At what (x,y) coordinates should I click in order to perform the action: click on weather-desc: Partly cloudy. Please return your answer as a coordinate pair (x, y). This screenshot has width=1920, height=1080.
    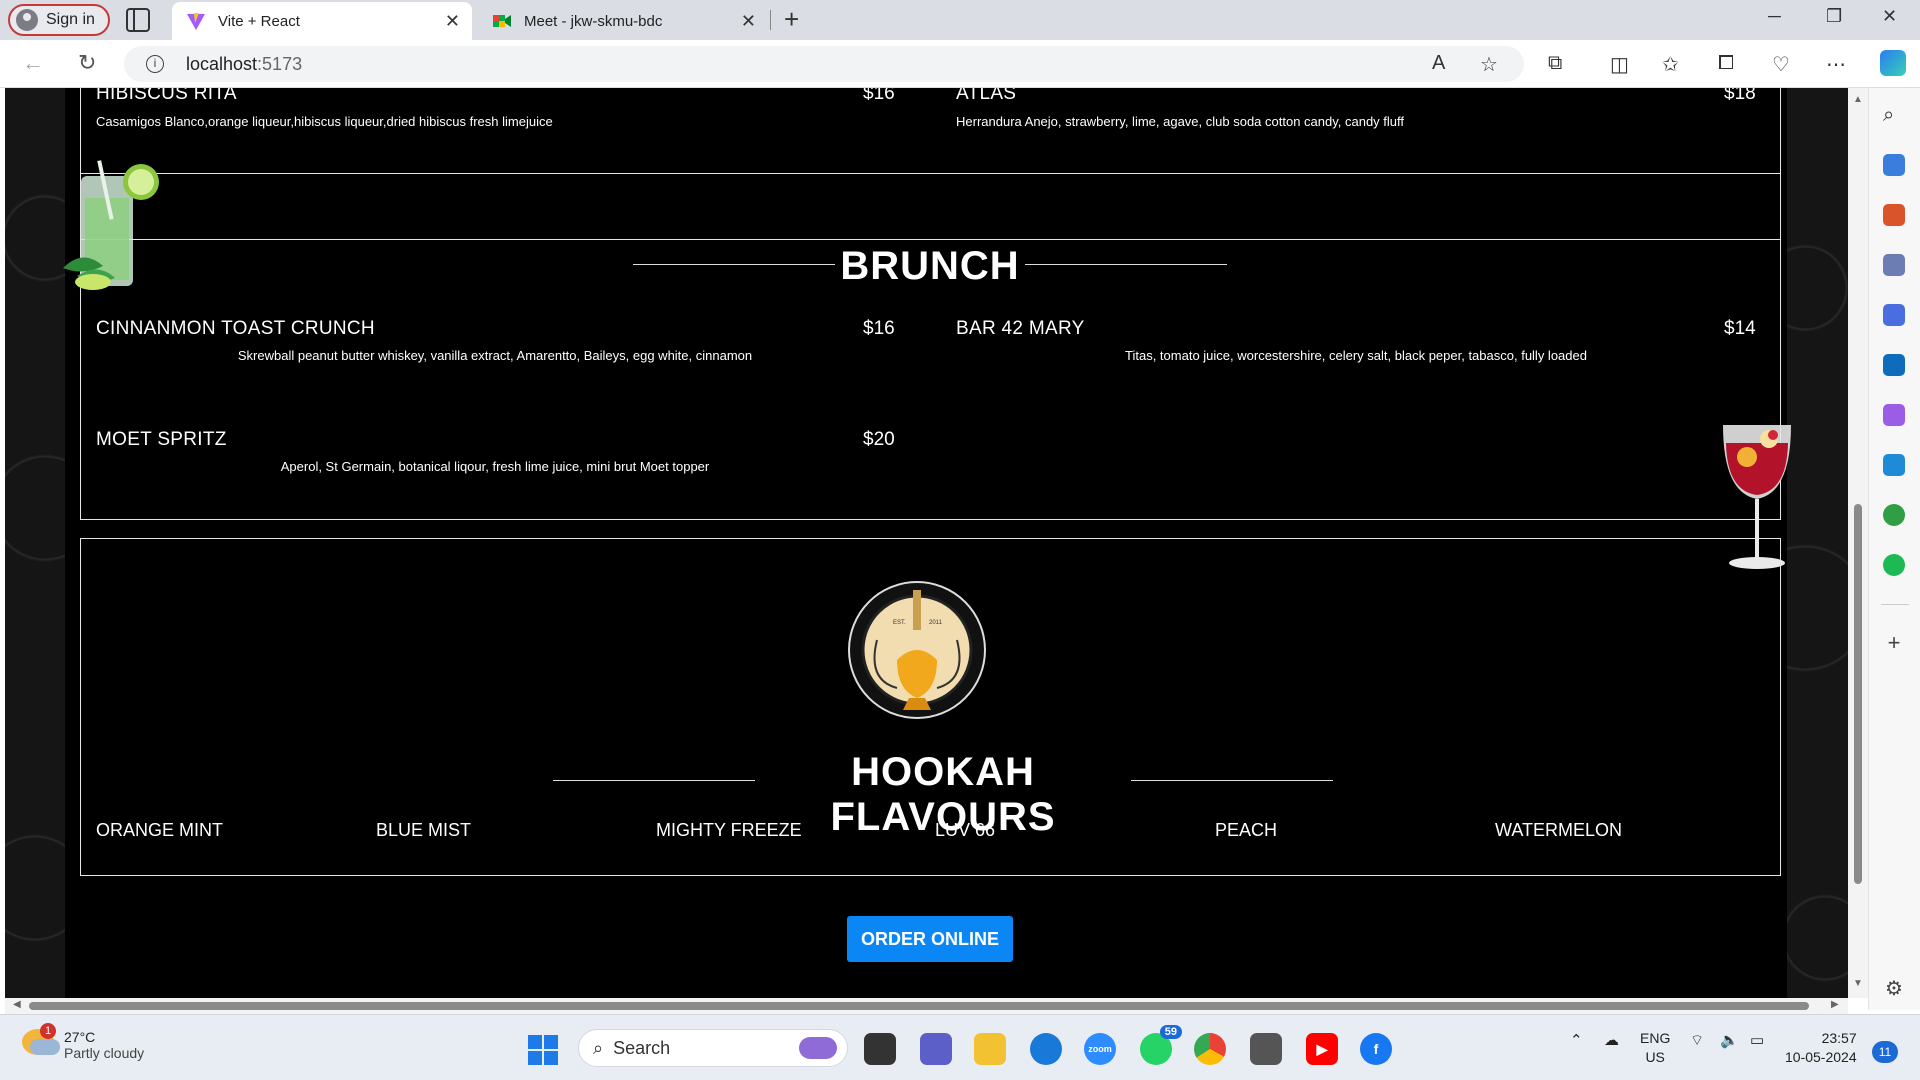
    Looking at the image, I should click on (104, 1053).